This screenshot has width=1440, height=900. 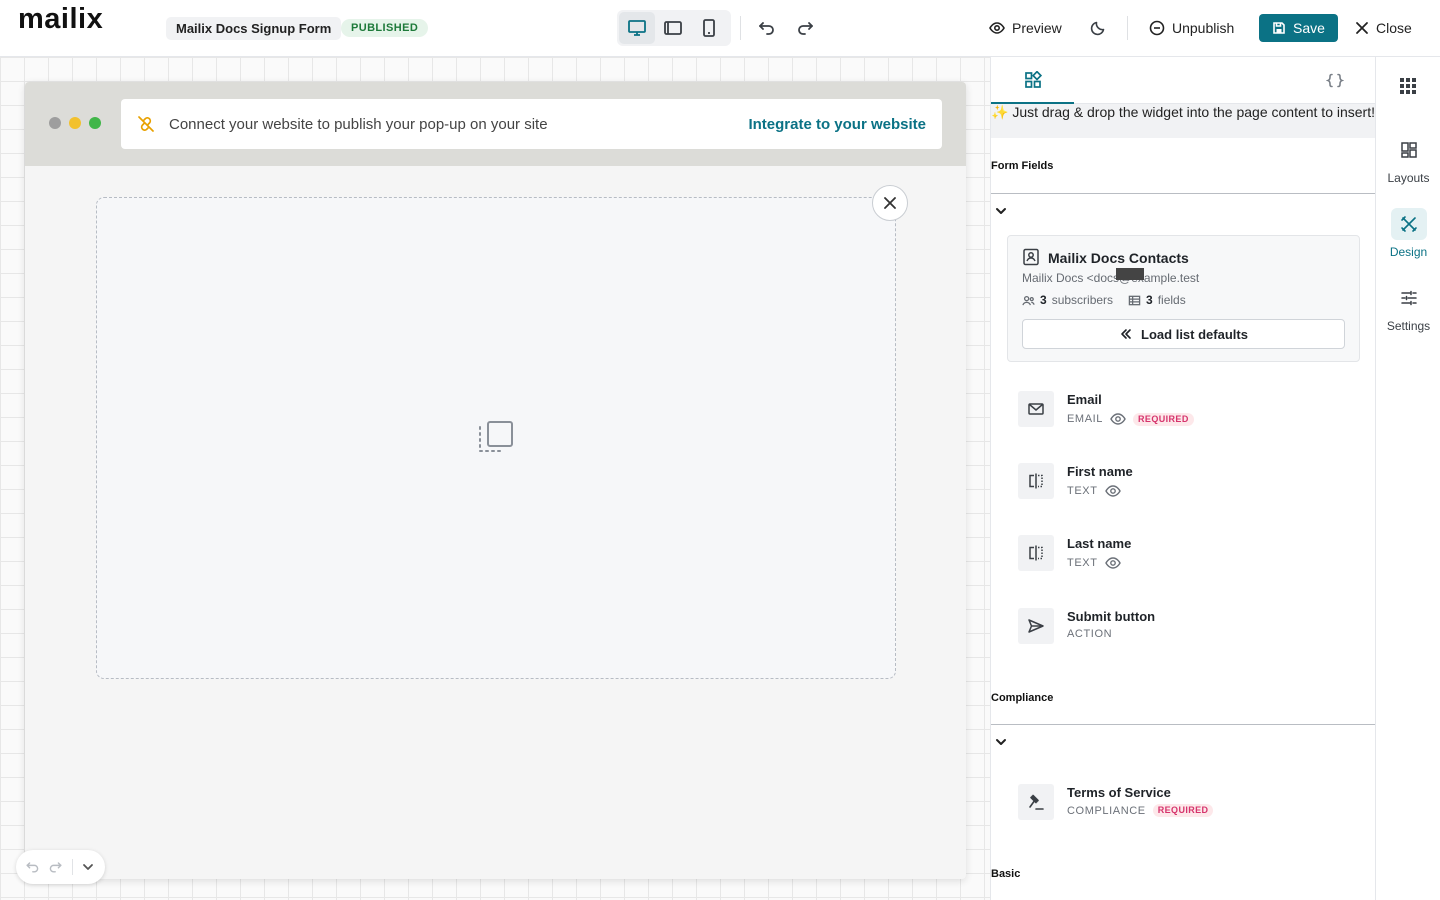 I want to click on field-widget-submit-button: Submit button ACTION, so click(x=1188, y=626).